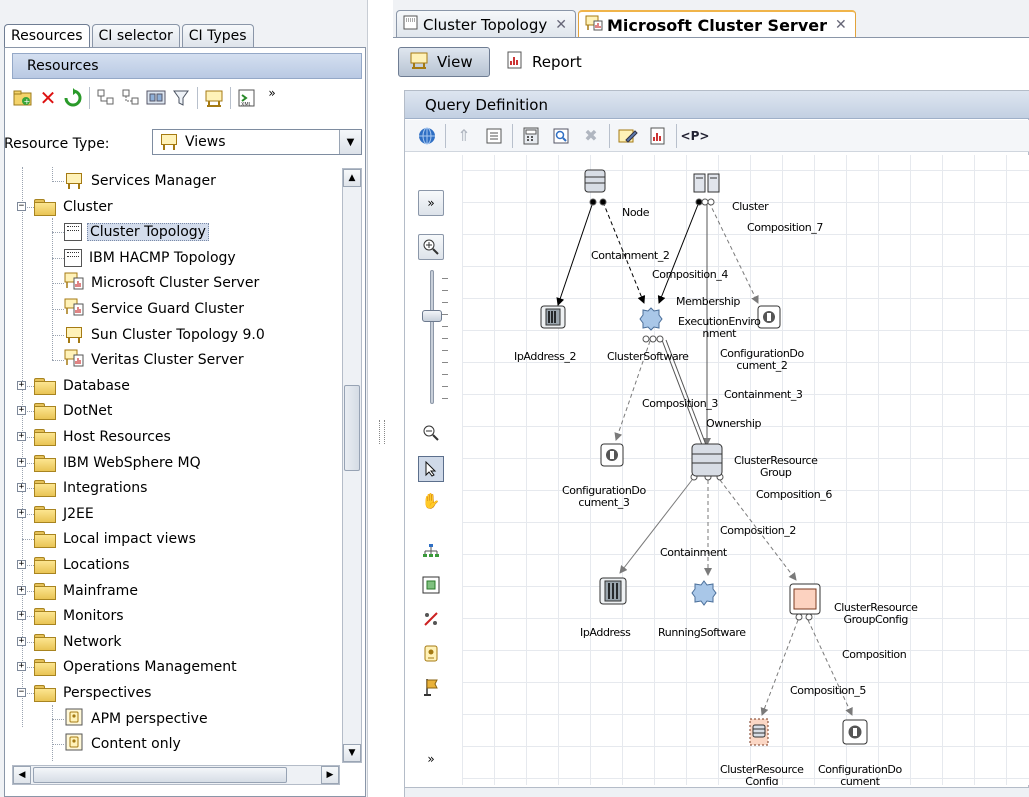 This screenshot has height=797, width=1029. What do you see at coordinates (553, 319) in the screenshot?
I see `node-ipaddress2` at bounding box center [553, 319].